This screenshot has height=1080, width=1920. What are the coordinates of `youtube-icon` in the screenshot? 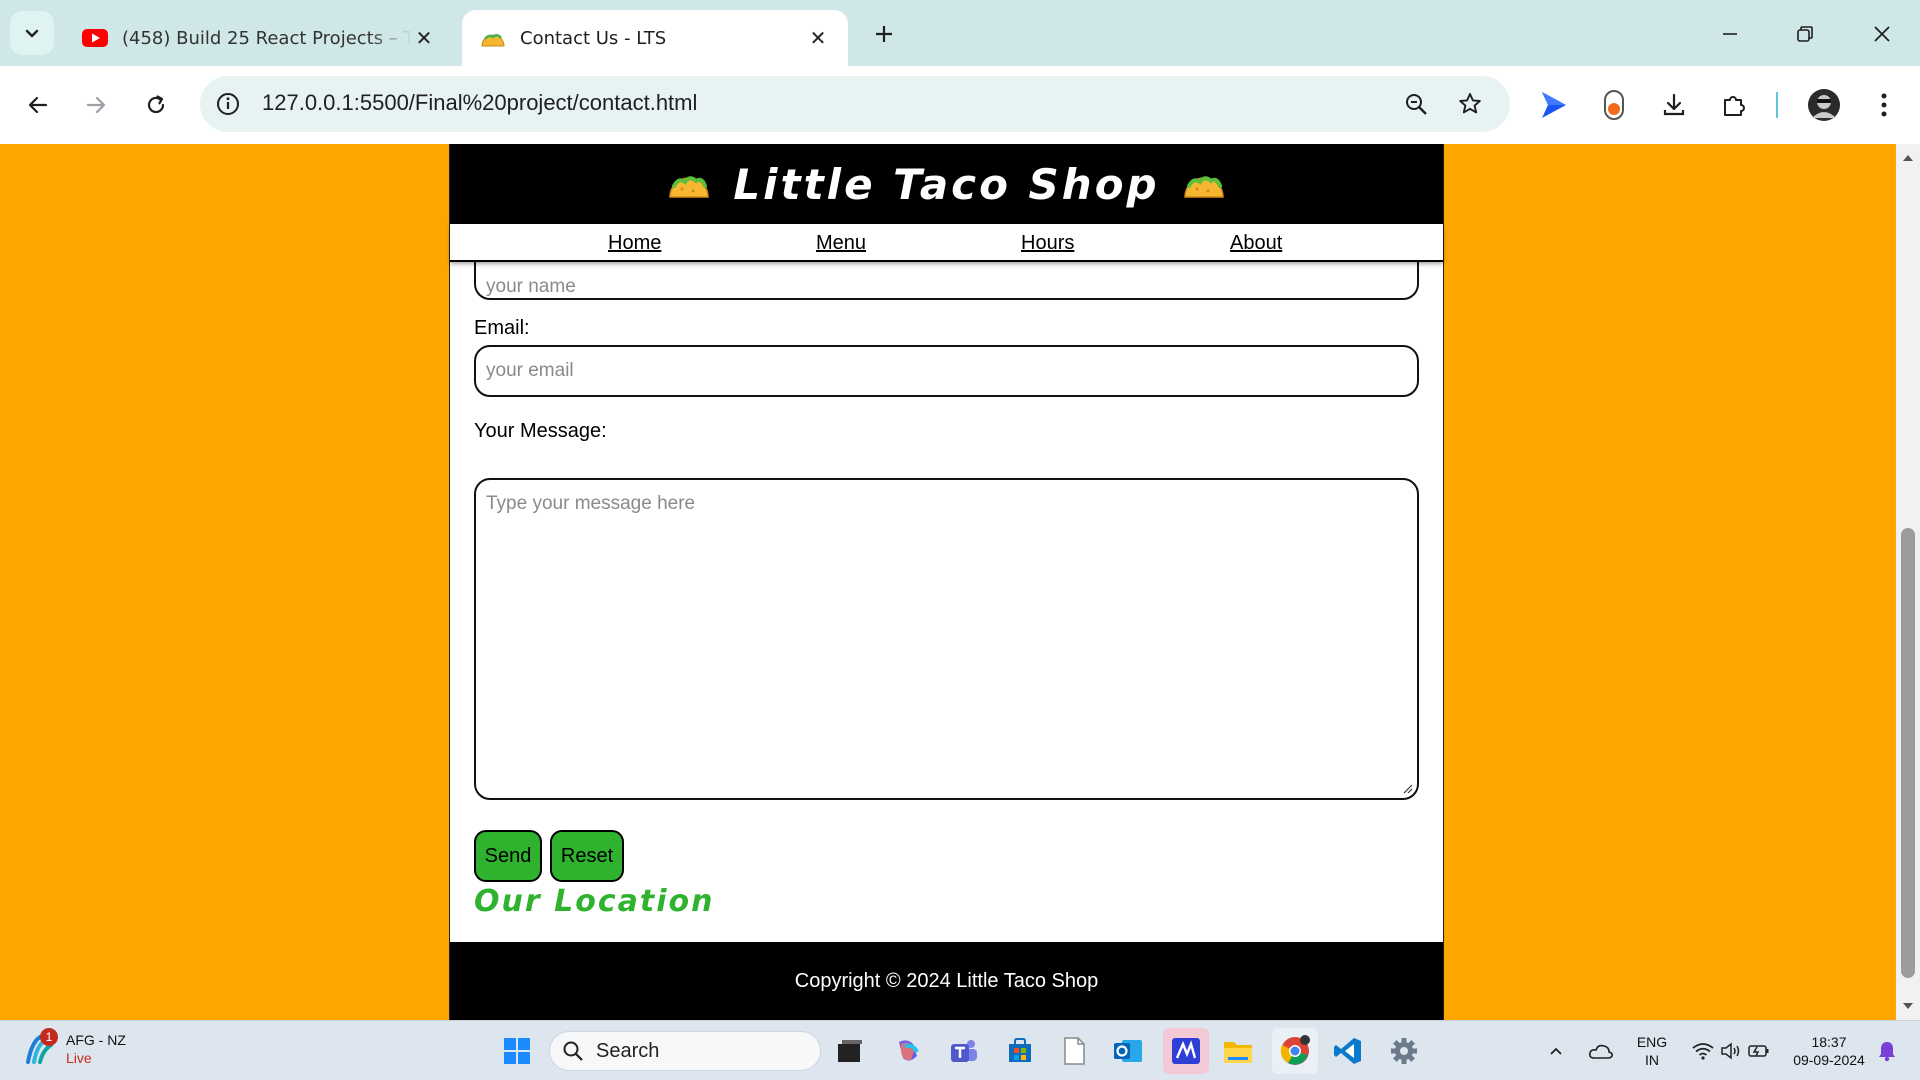 It's located at (95, 38).